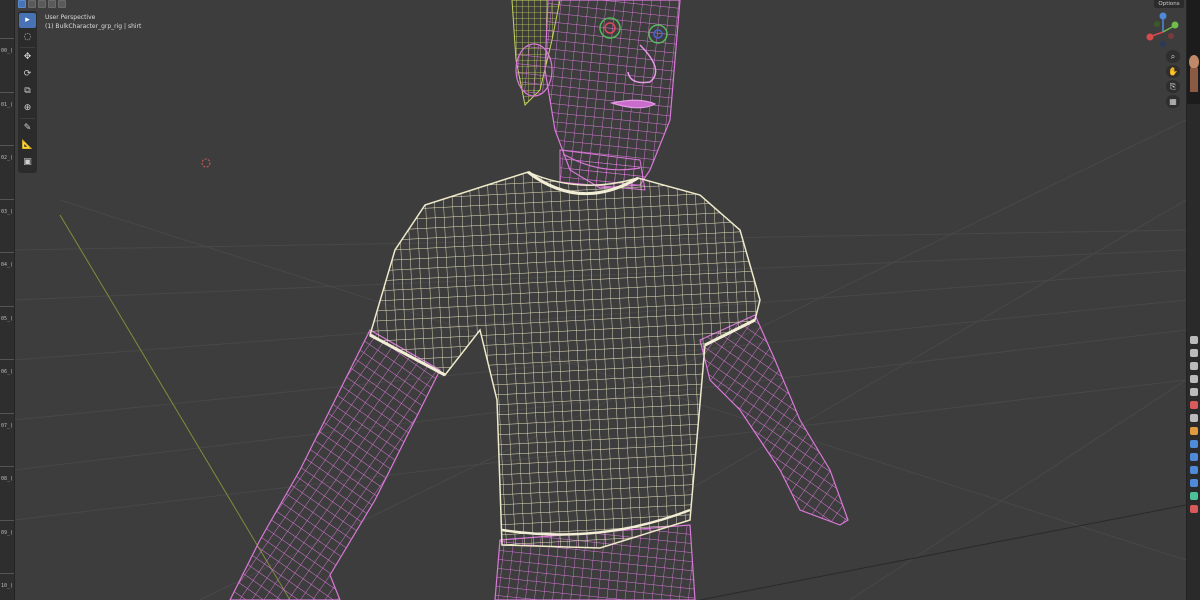  I want to click on right-arm-mesh, so click(774, 420).